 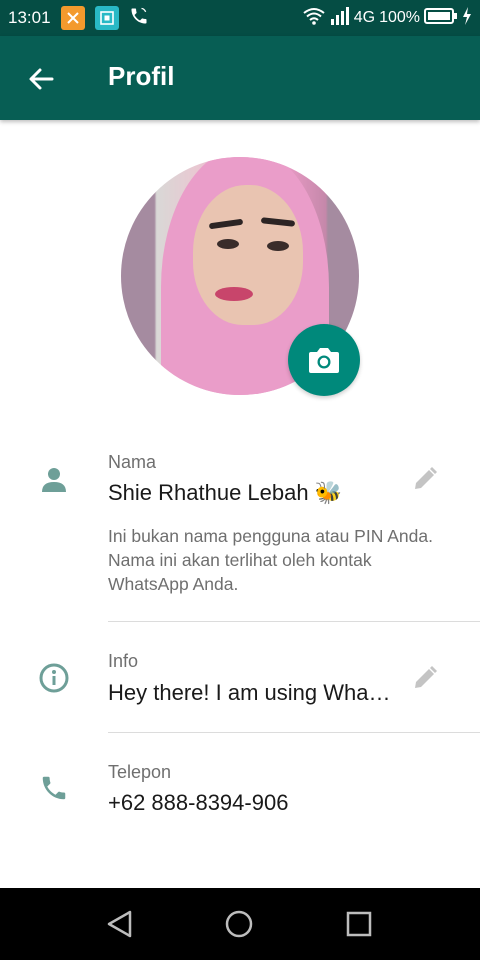 I want to click on change-photo-button, so click(x=324, y=360).